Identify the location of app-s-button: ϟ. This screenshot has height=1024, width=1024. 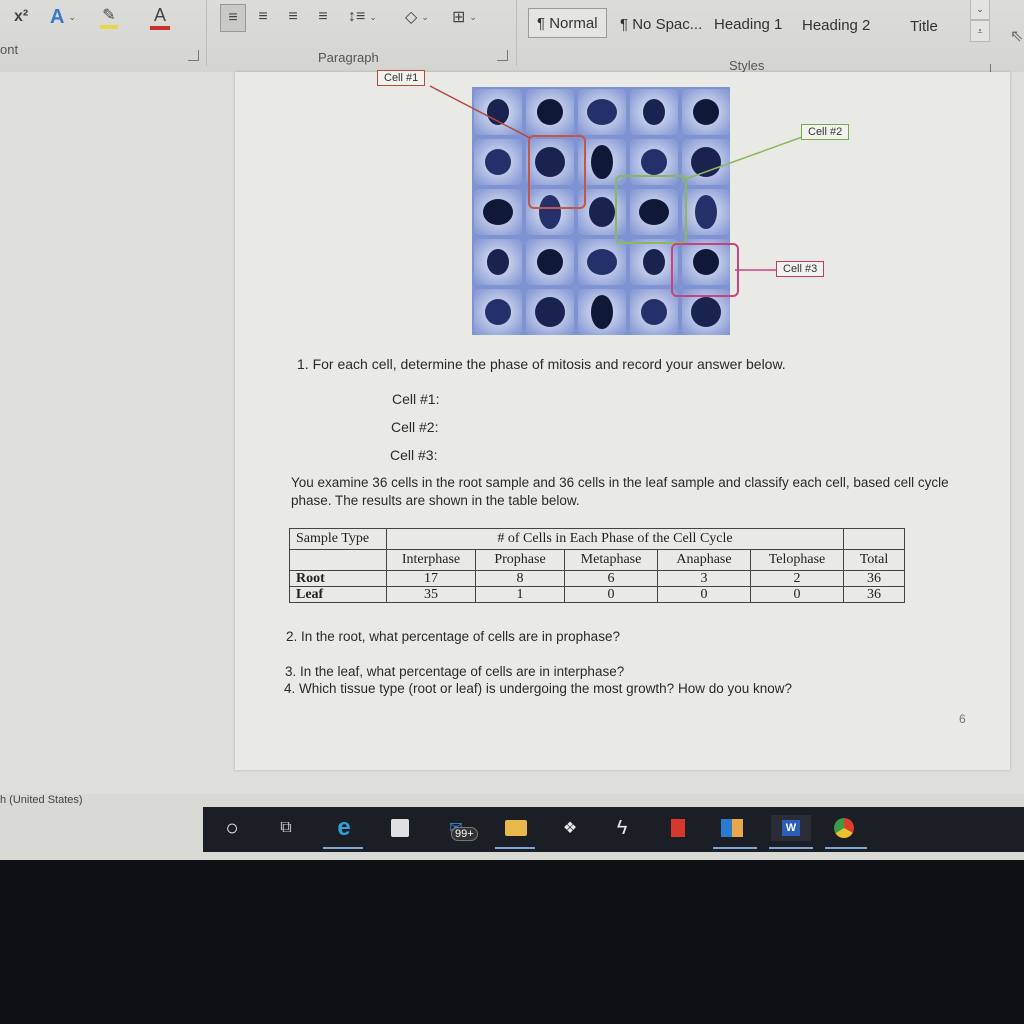
(622, 828).